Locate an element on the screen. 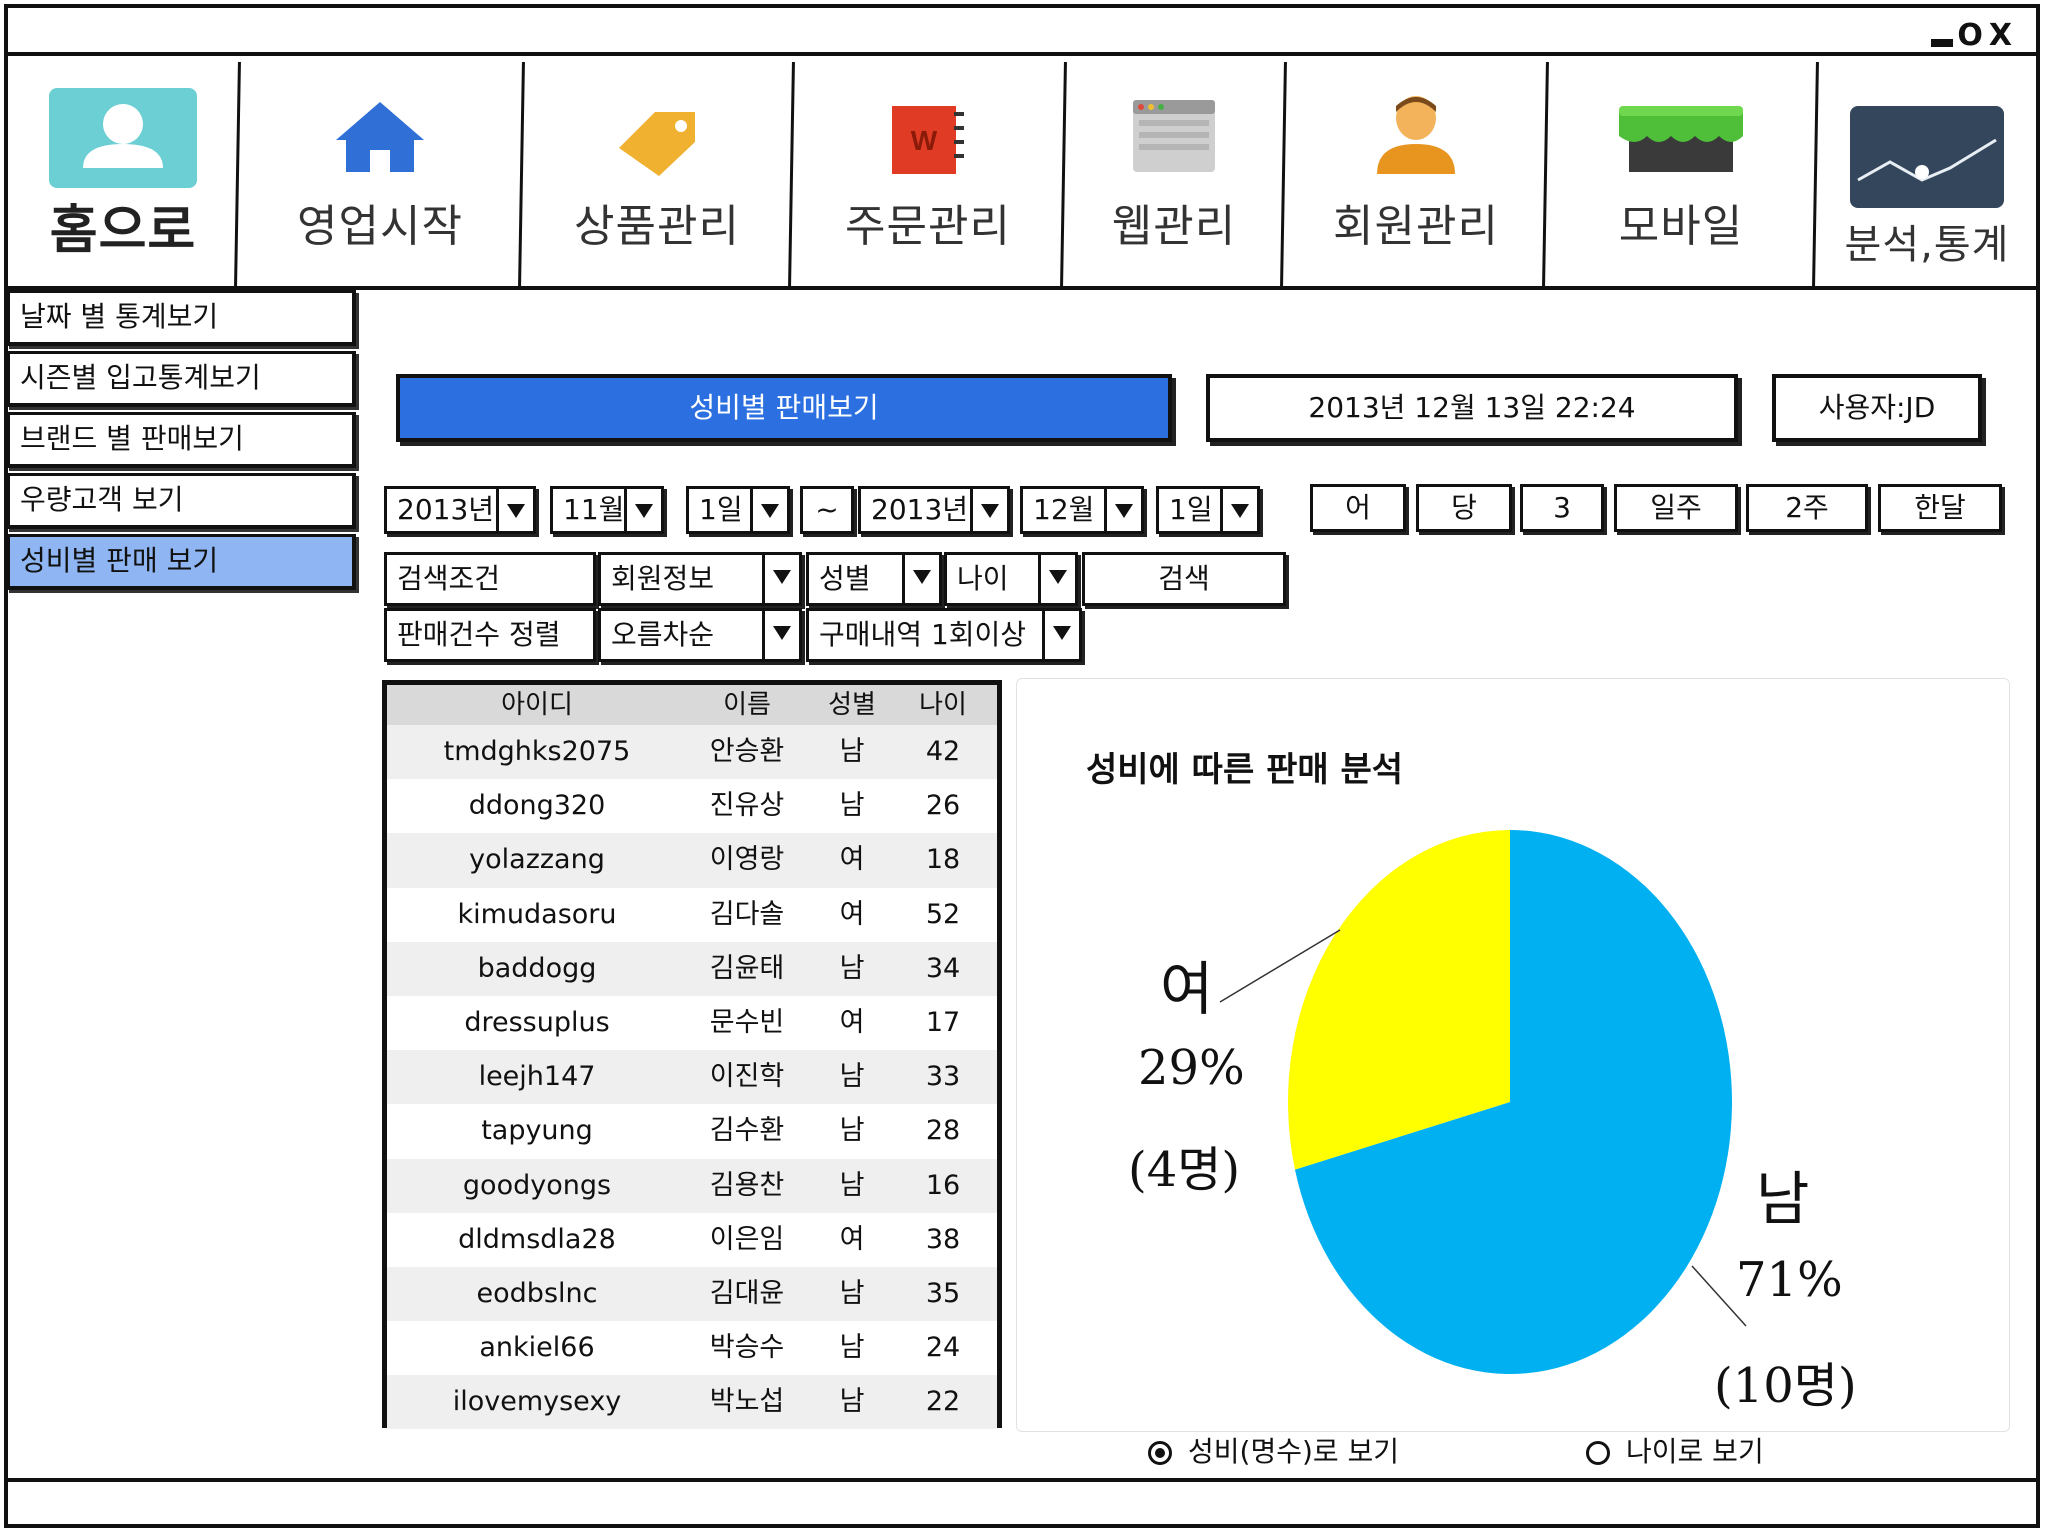  tag-icon is located at coordinates (657, 145).